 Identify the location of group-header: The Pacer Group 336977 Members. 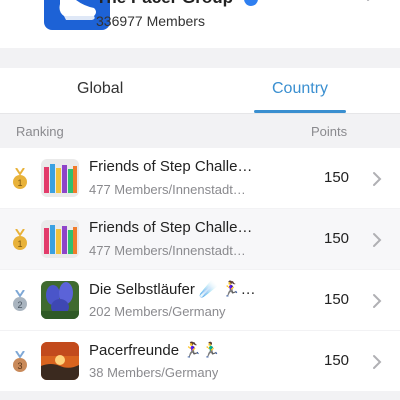
(200, 24).